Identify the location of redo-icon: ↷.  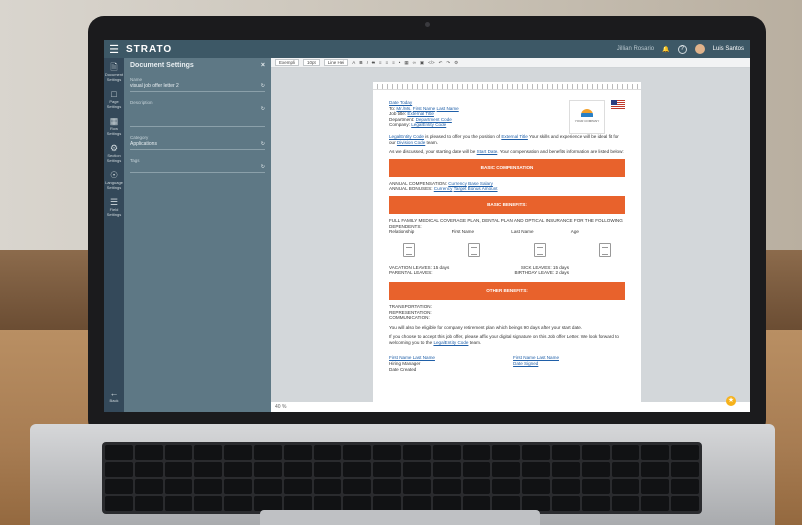
(448, 63).